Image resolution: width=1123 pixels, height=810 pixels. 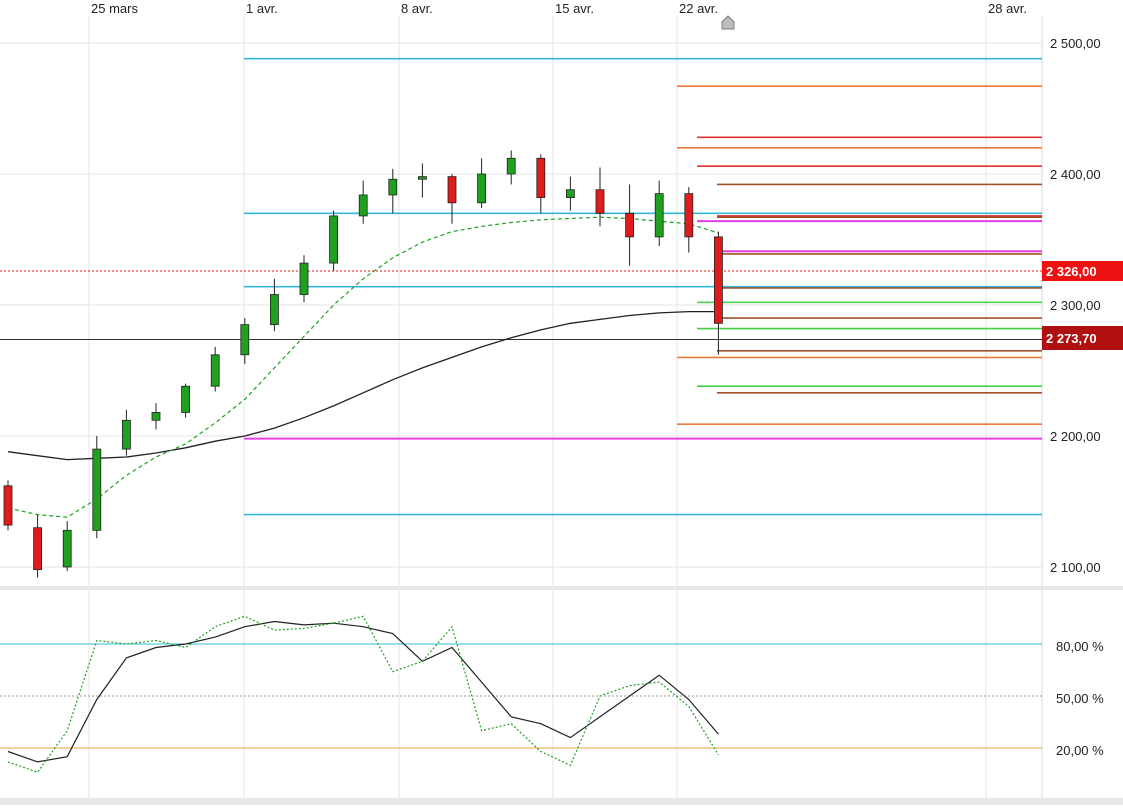 I want to click on price-axis-label-2: 2 300,00, so click(x=1075, y=305).